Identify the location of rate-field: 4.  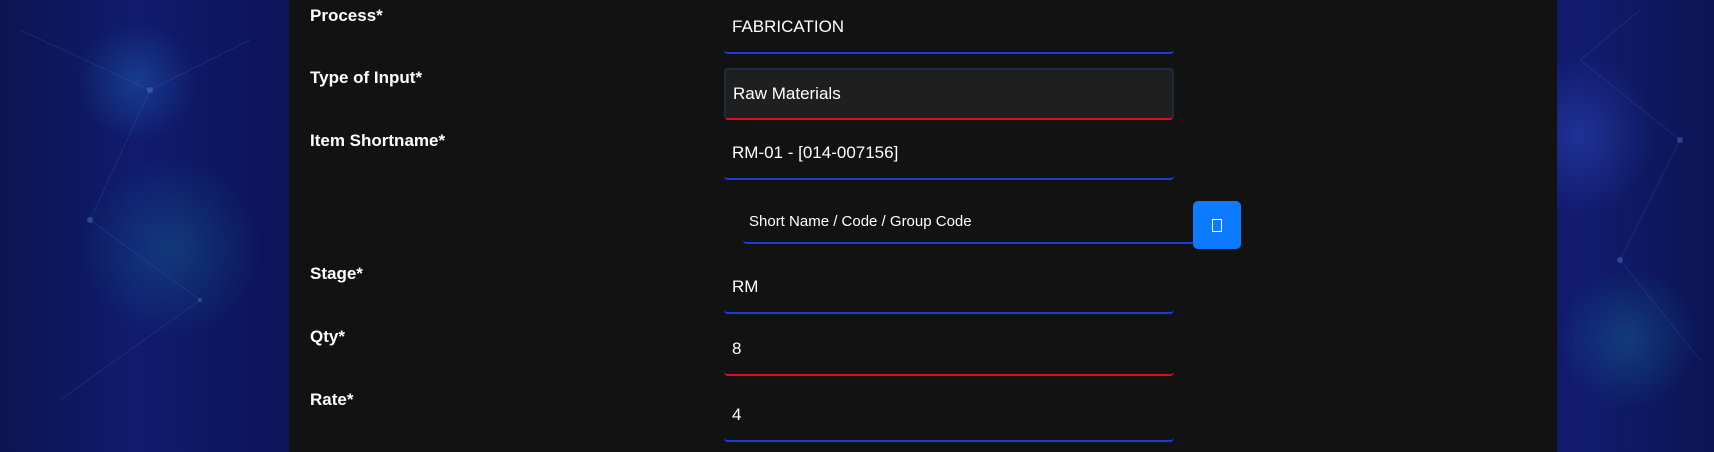
(949, 416).